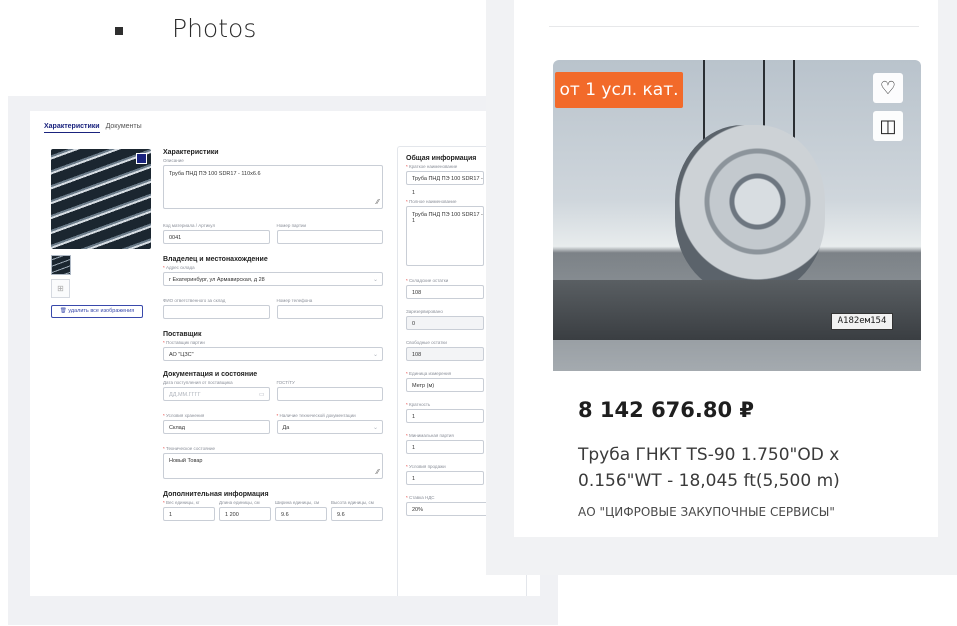 The height and width of the screenshot is (626, 957). I want to click on responsible-input, so click(216, 312).